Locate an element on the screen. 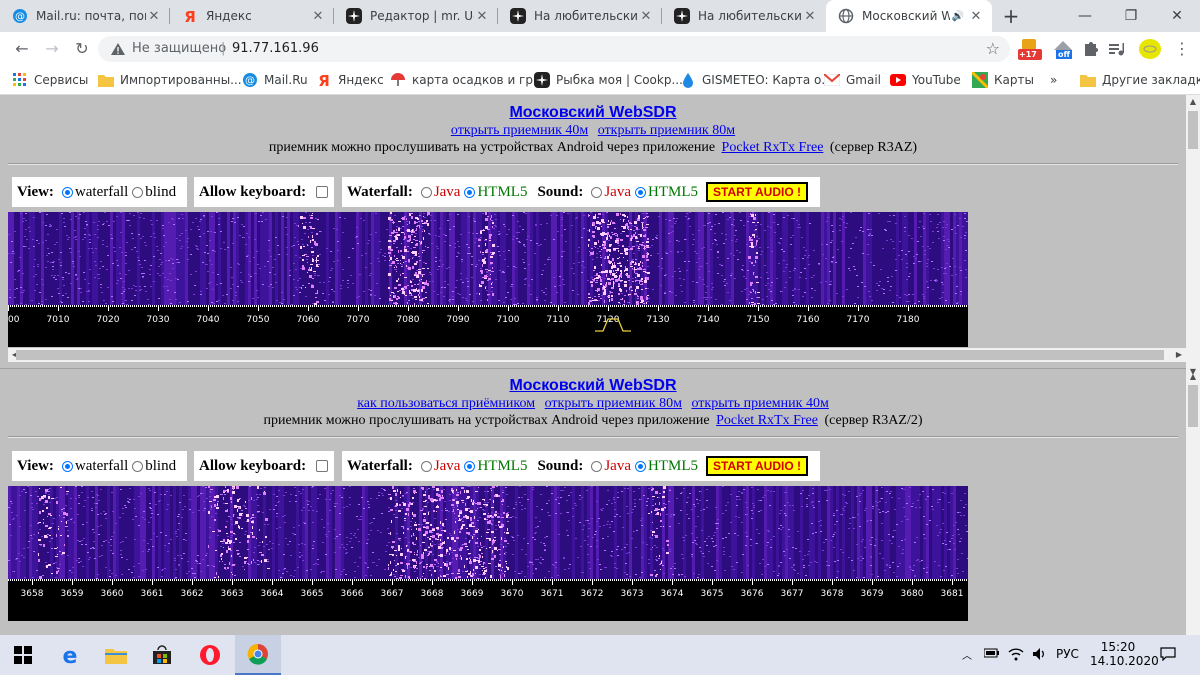 The height and width of the screenshot is (675, 1200). notifications-icon is located at coordinates (1168, 655).